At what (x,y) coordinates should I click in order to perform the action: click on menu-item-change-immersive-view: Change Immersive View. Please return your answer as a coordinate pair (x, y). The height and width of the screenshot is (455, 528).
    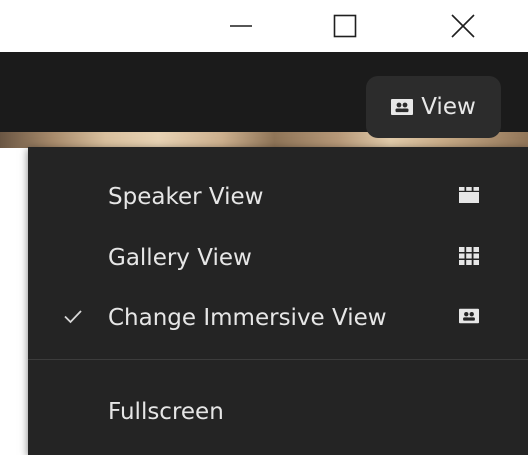
    Looking at the image, I should click on (278, 318).